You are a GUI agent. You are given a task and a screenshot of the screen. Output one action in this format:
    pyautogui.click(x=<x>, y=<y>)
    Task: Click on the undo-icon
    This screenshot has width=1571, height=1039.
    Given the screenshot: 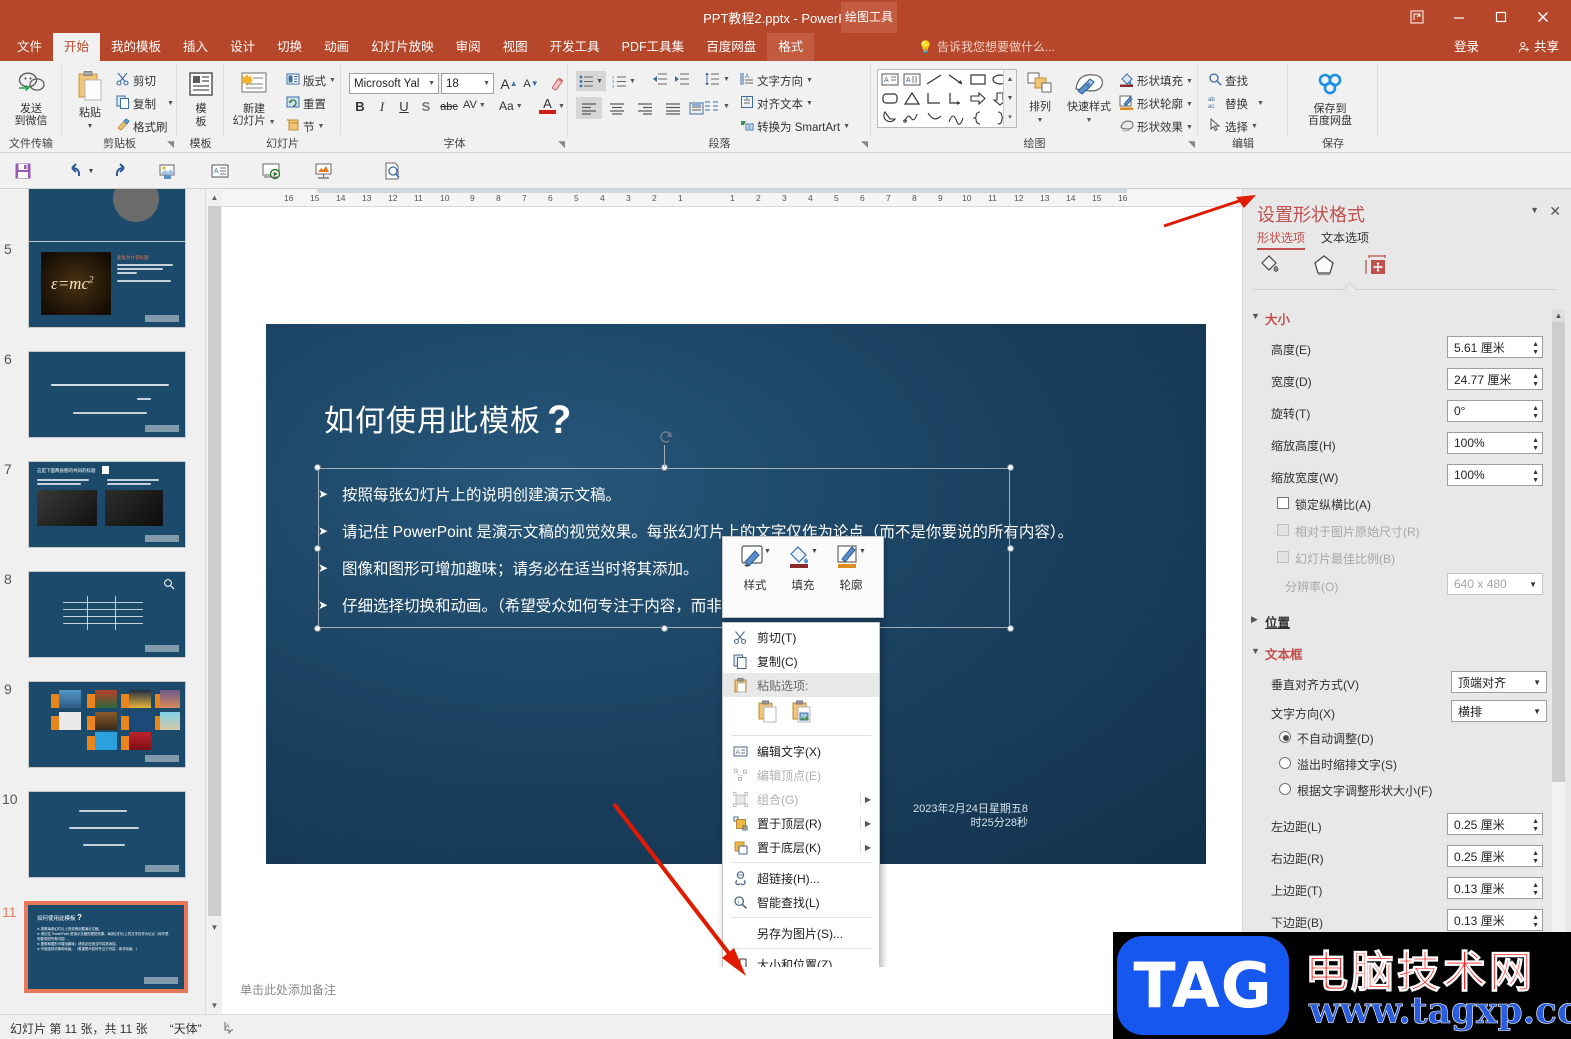 What is the action you would take?
    pyautogui.click(x=75, y=171)
    